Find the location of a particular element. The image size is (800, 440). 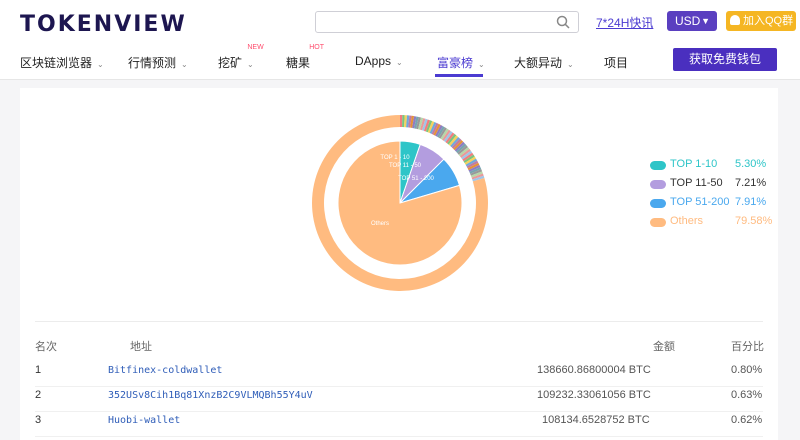

slice-label-1: TOP 1 - 10 is located at coordinates (395, 158).